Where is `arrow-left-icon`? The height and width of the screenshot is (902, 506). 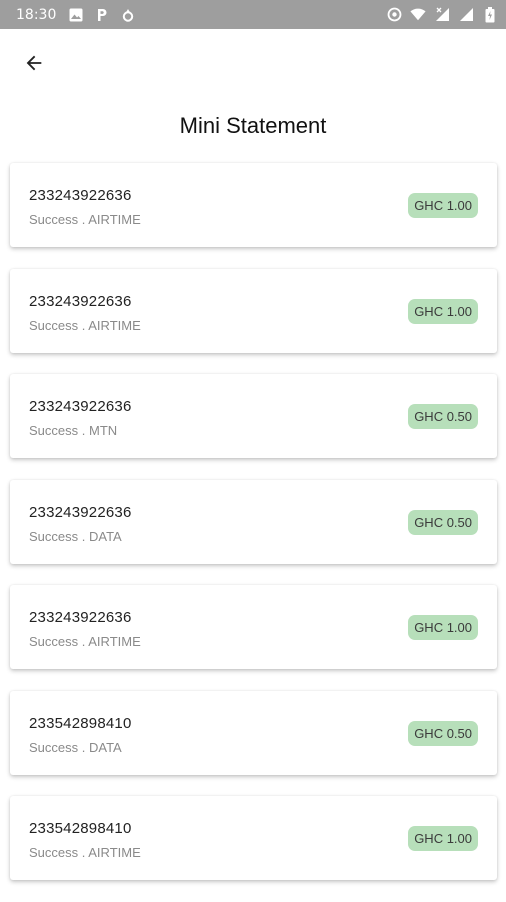 arrow-left-icon is located at coordinates (34, 63).